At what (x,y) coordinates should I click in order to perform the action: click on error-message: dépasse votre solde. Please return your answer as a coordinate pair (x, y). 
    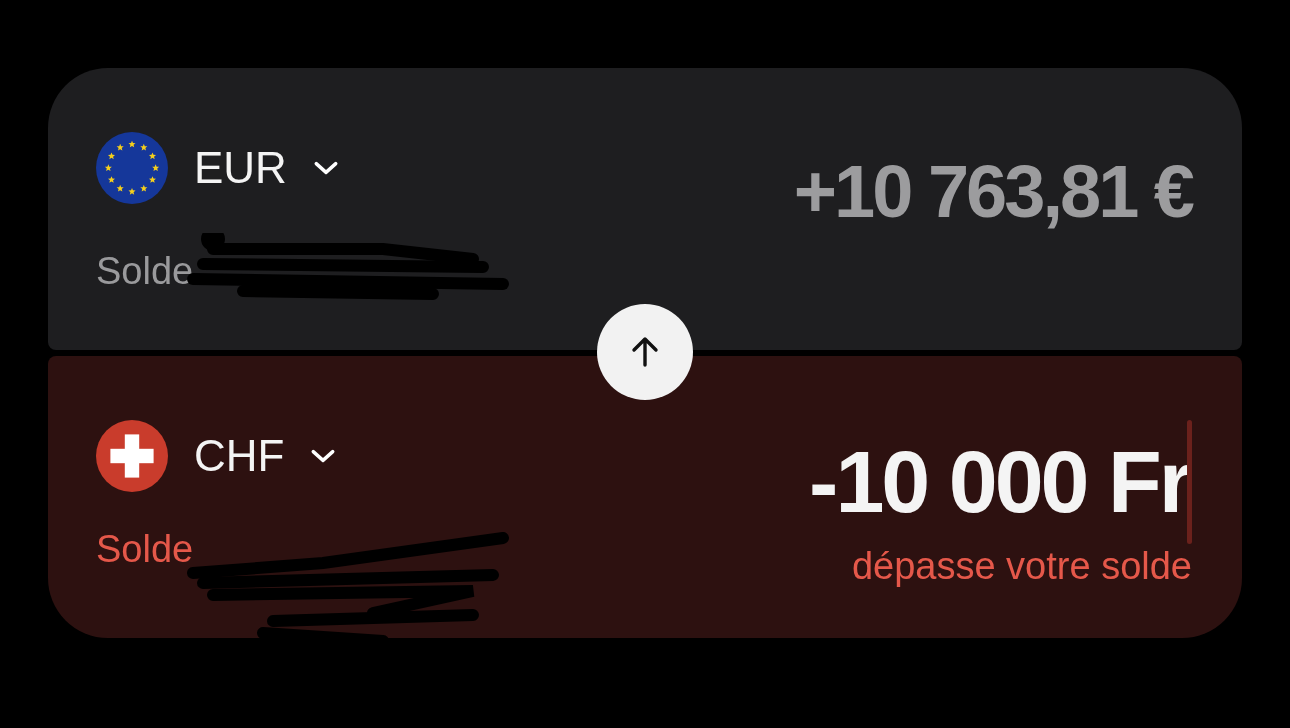
    Looking at the image, I should click on (1021, 566).